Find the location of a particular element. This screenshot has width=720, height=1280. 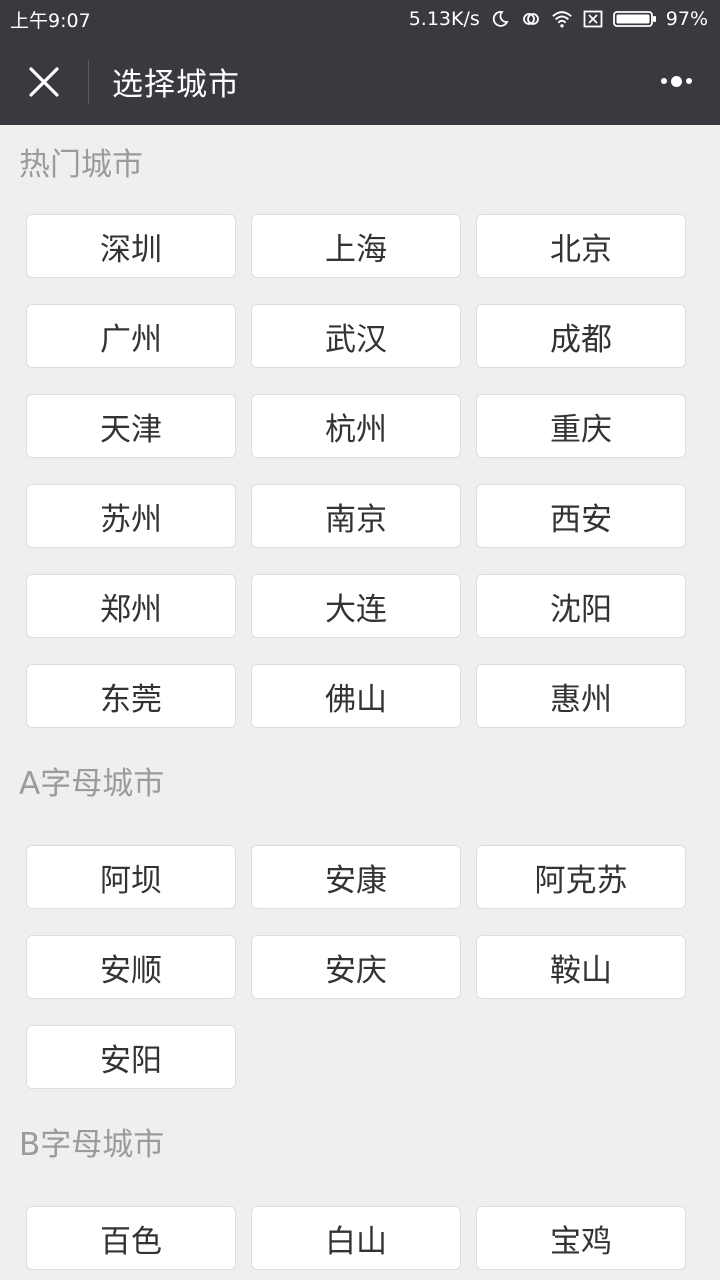

close-button is located at coordinates (44, 81).